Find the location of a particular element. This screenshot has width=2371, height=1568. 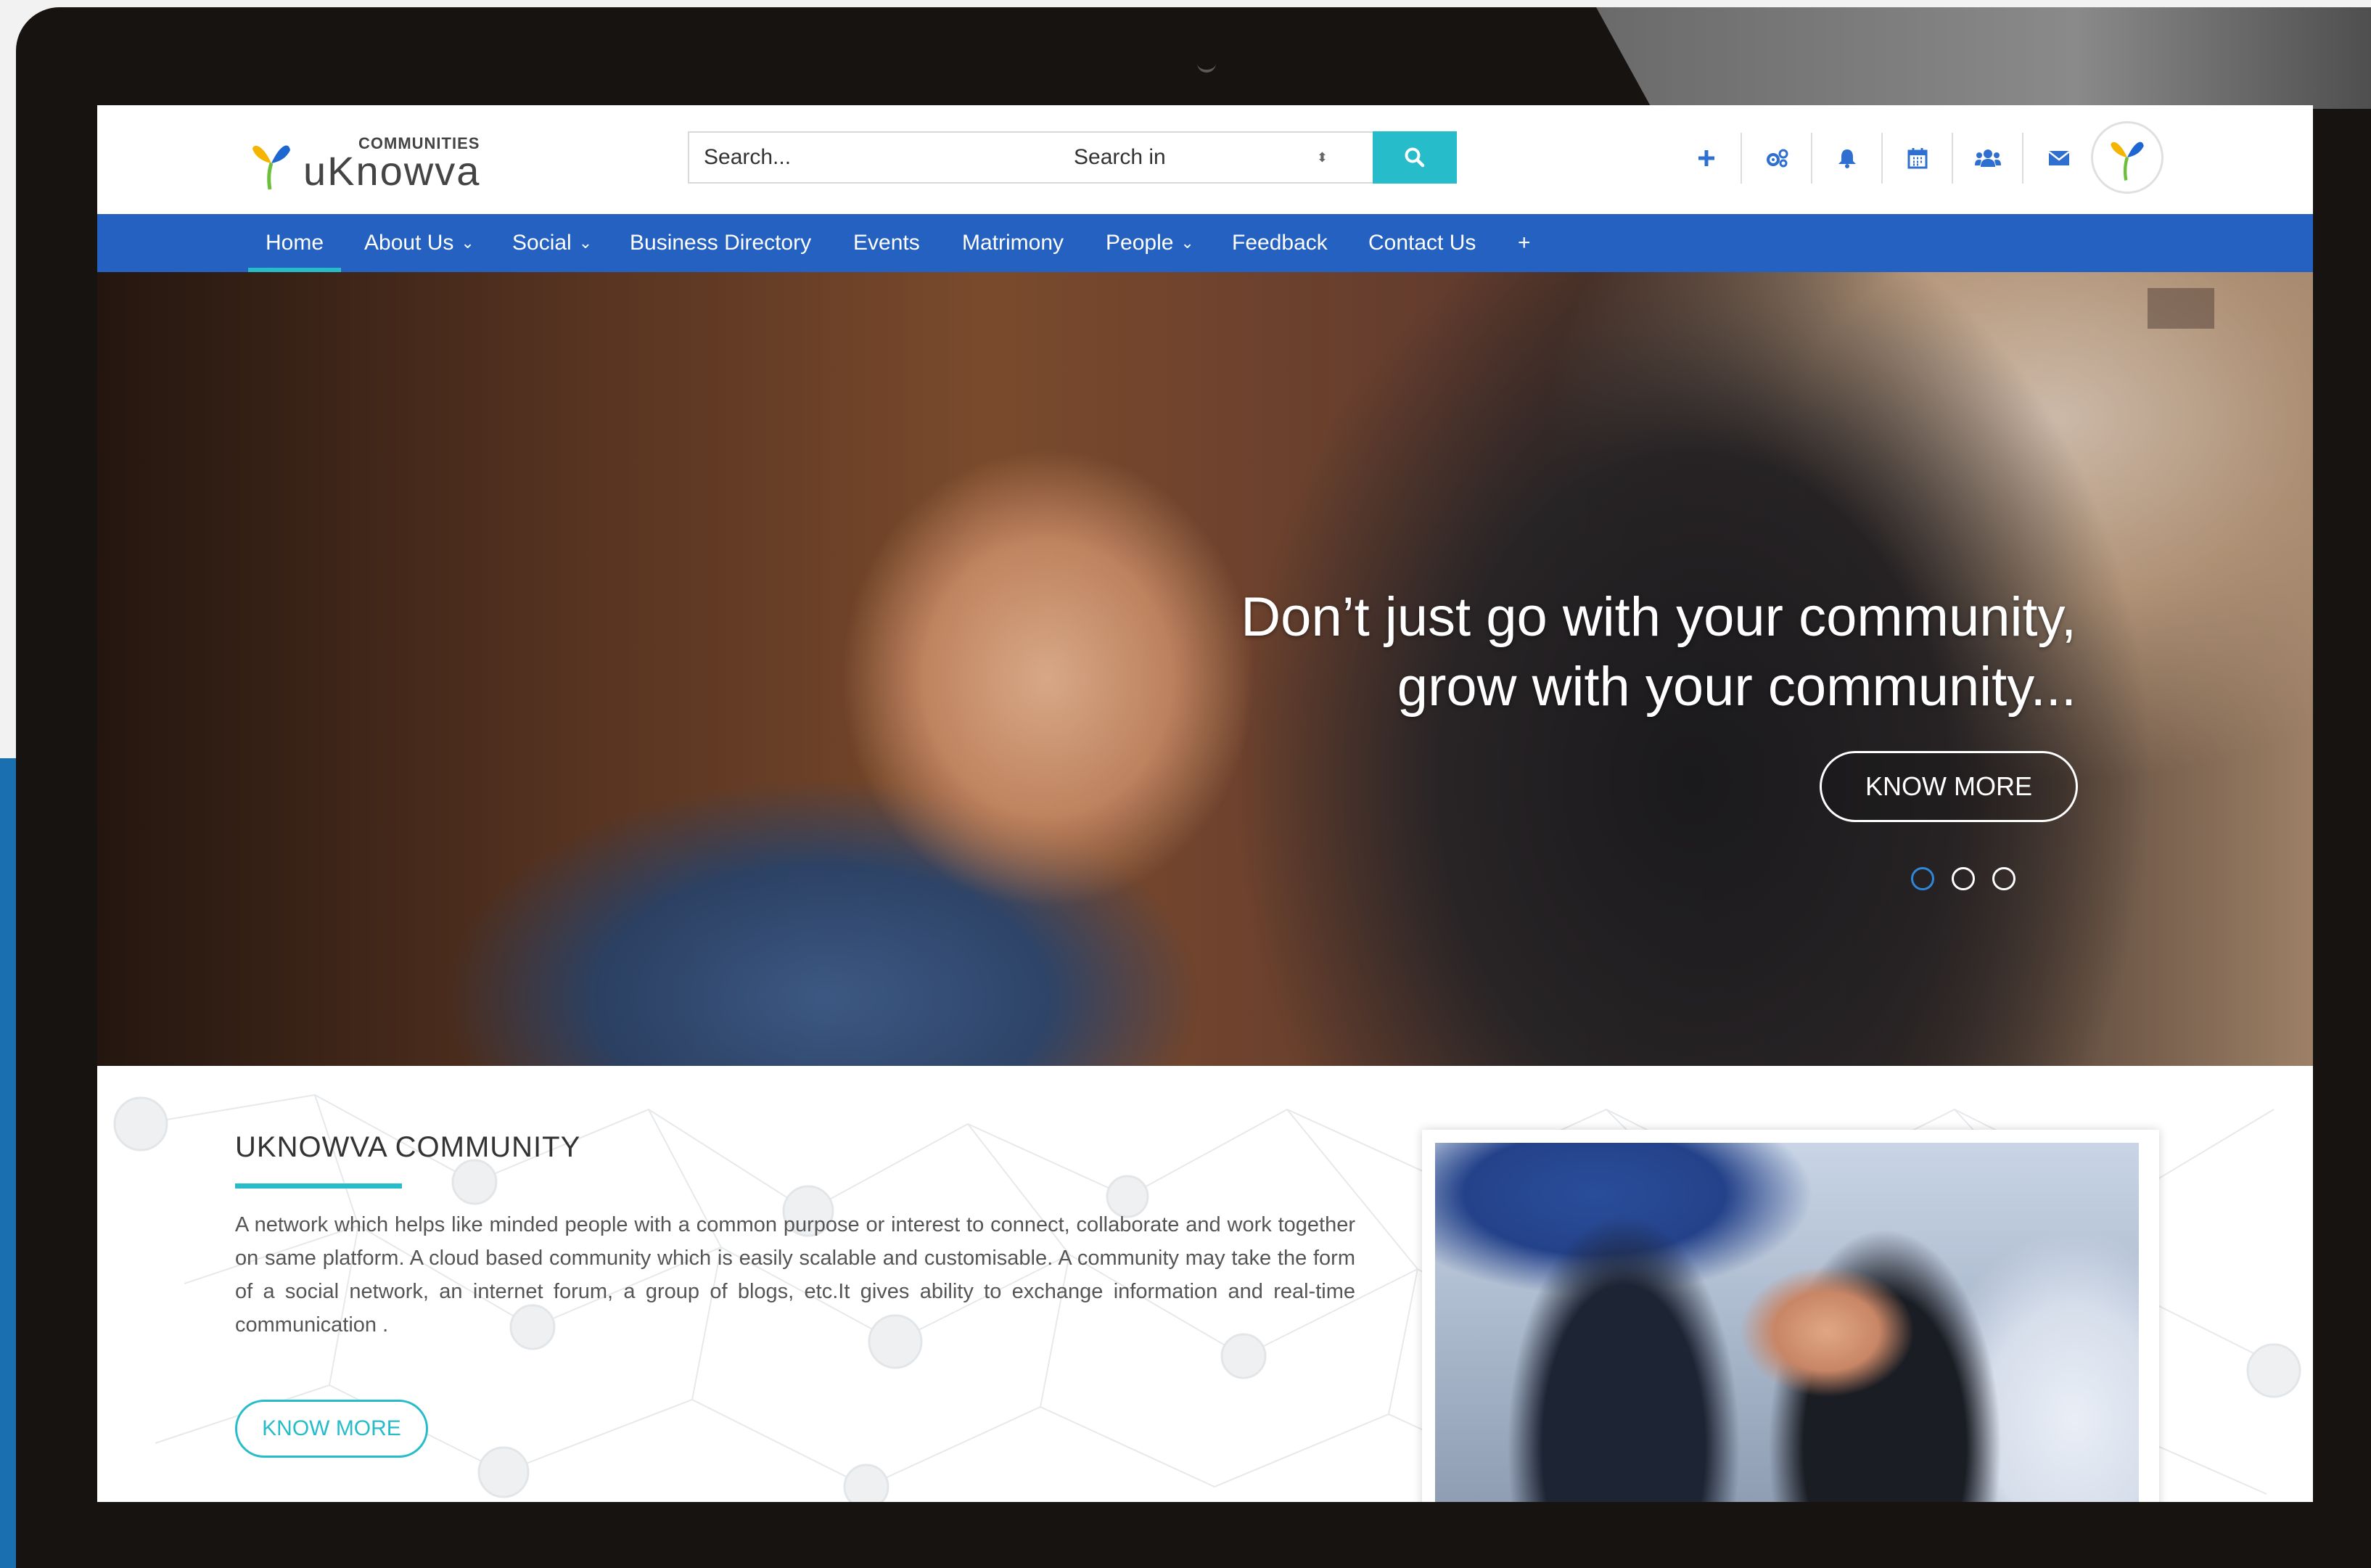

slider-pagination is located at coordinates (1963, 878).